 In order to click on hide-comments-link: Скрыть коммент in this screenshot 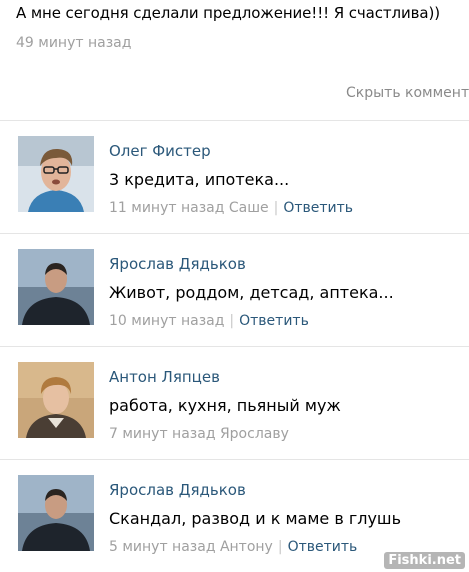, I will do `click(407, 93)`.